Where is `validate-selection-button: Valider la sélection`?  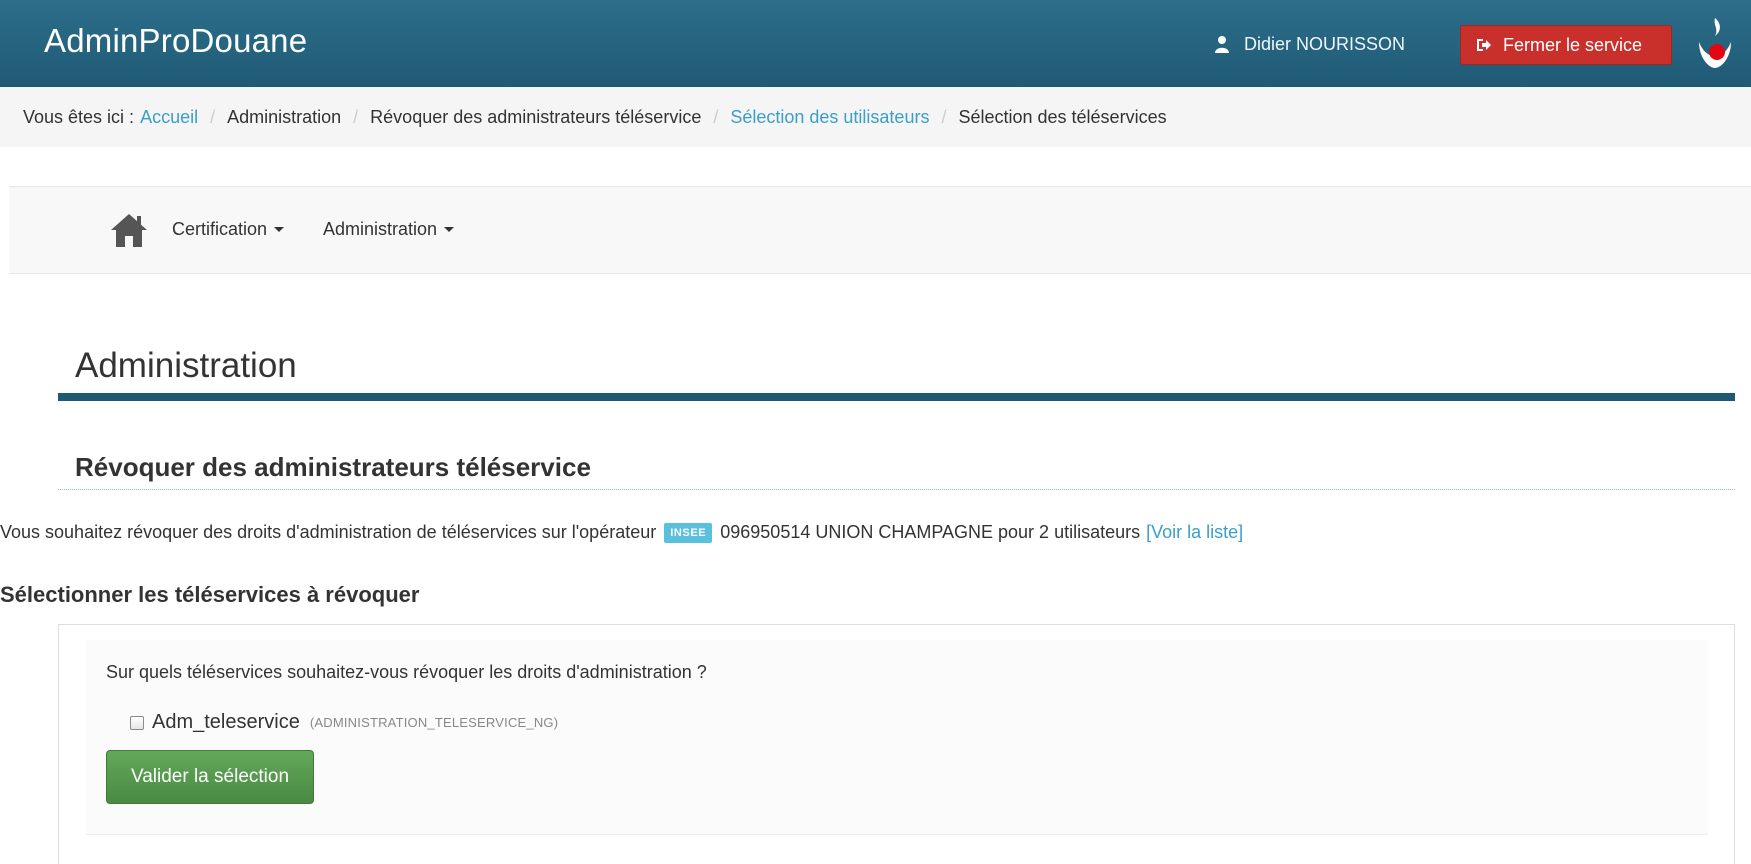 validate-selection-button: Valider la sélection is located at coordinates (210, 777).